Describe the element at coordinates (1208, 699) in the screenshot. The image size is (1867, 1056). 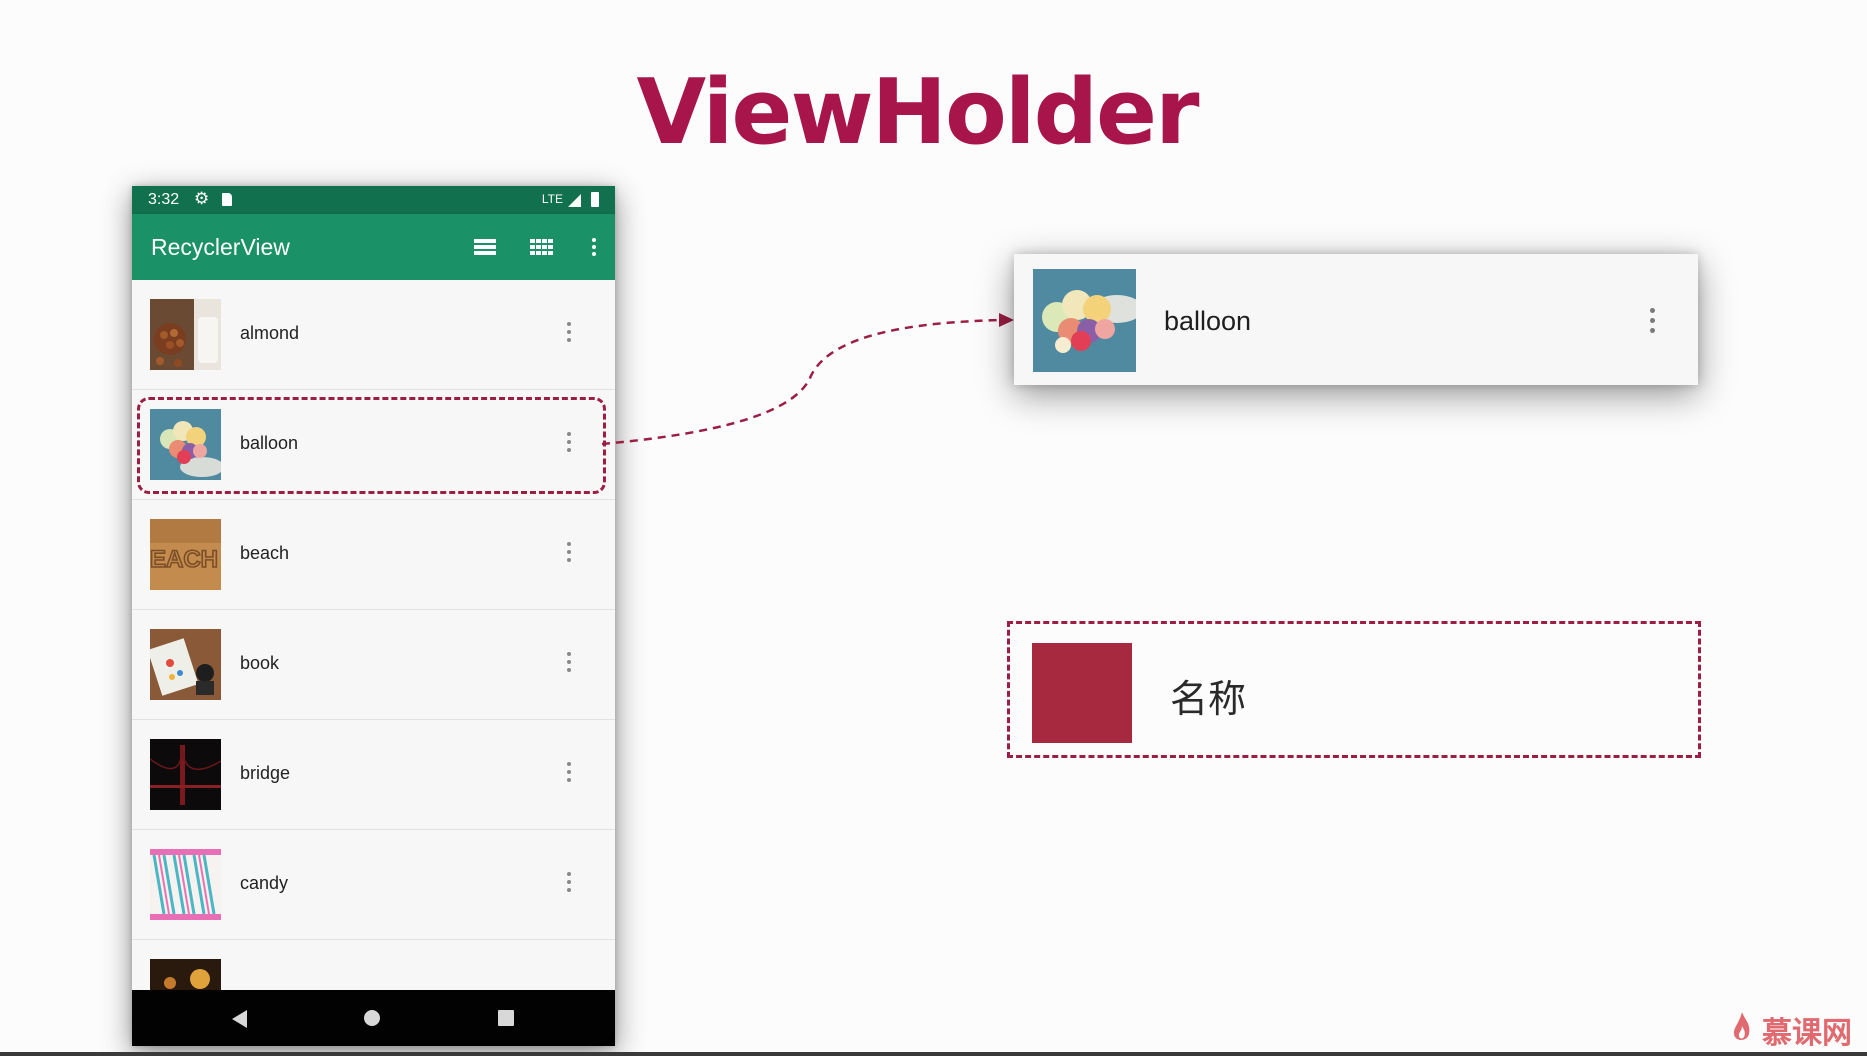
I see `name-placeholder-label: 名称` at that location.